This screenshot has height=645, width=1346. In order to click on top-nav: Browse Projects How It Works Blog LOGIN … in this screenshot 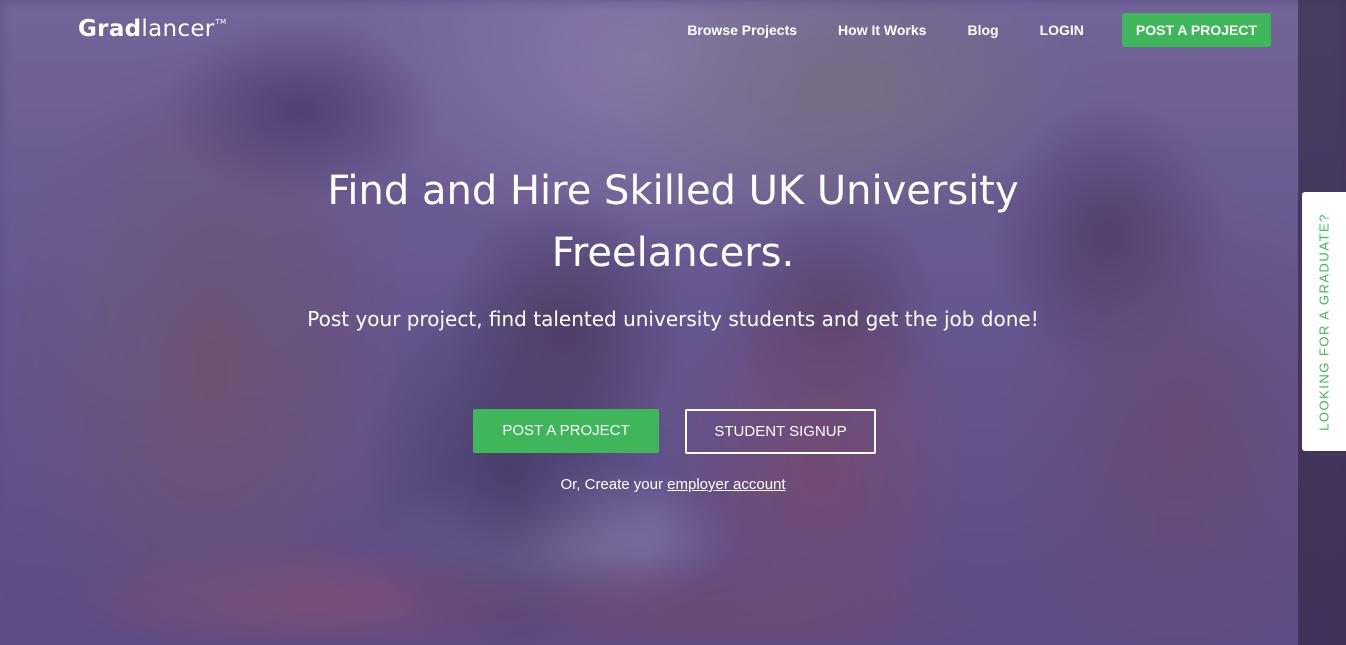, I will do `click(958, 30)`.